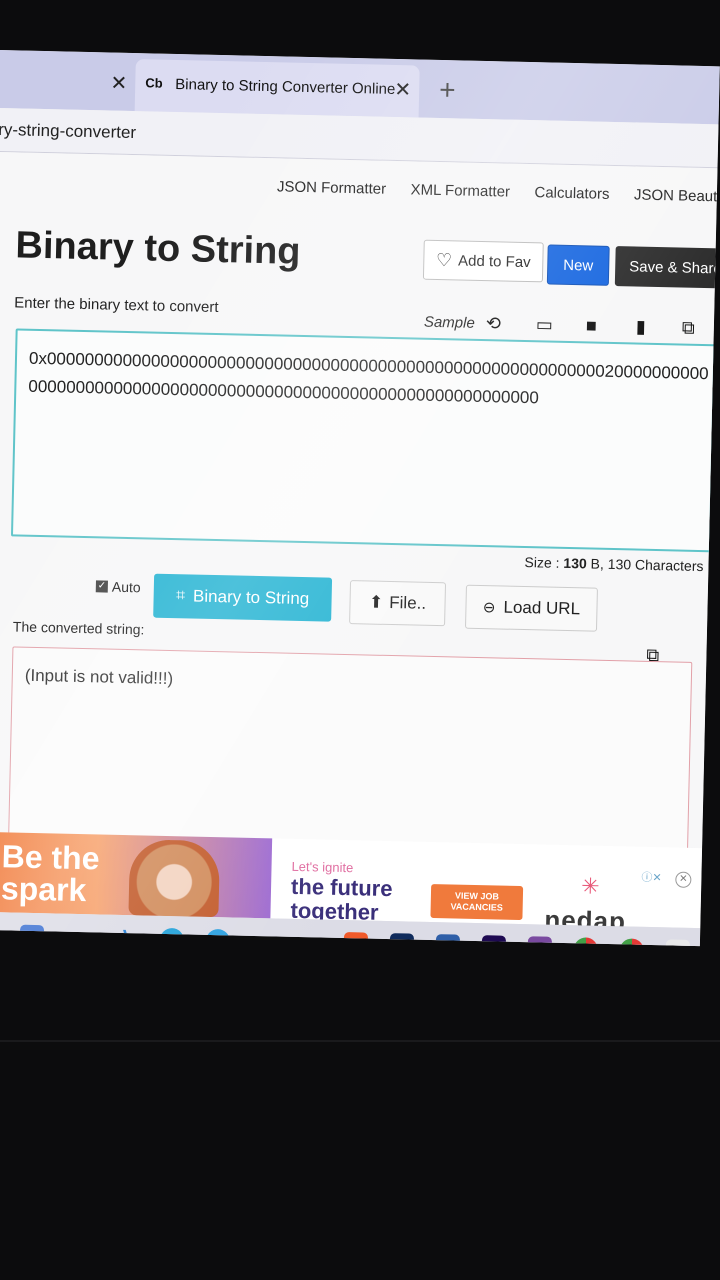 This screenshot has width=720, height=1280. What do you see at coordinates (158, 248) in the screenshot?
I see `page-title: Binary to String` at bounding box center [158, 248].